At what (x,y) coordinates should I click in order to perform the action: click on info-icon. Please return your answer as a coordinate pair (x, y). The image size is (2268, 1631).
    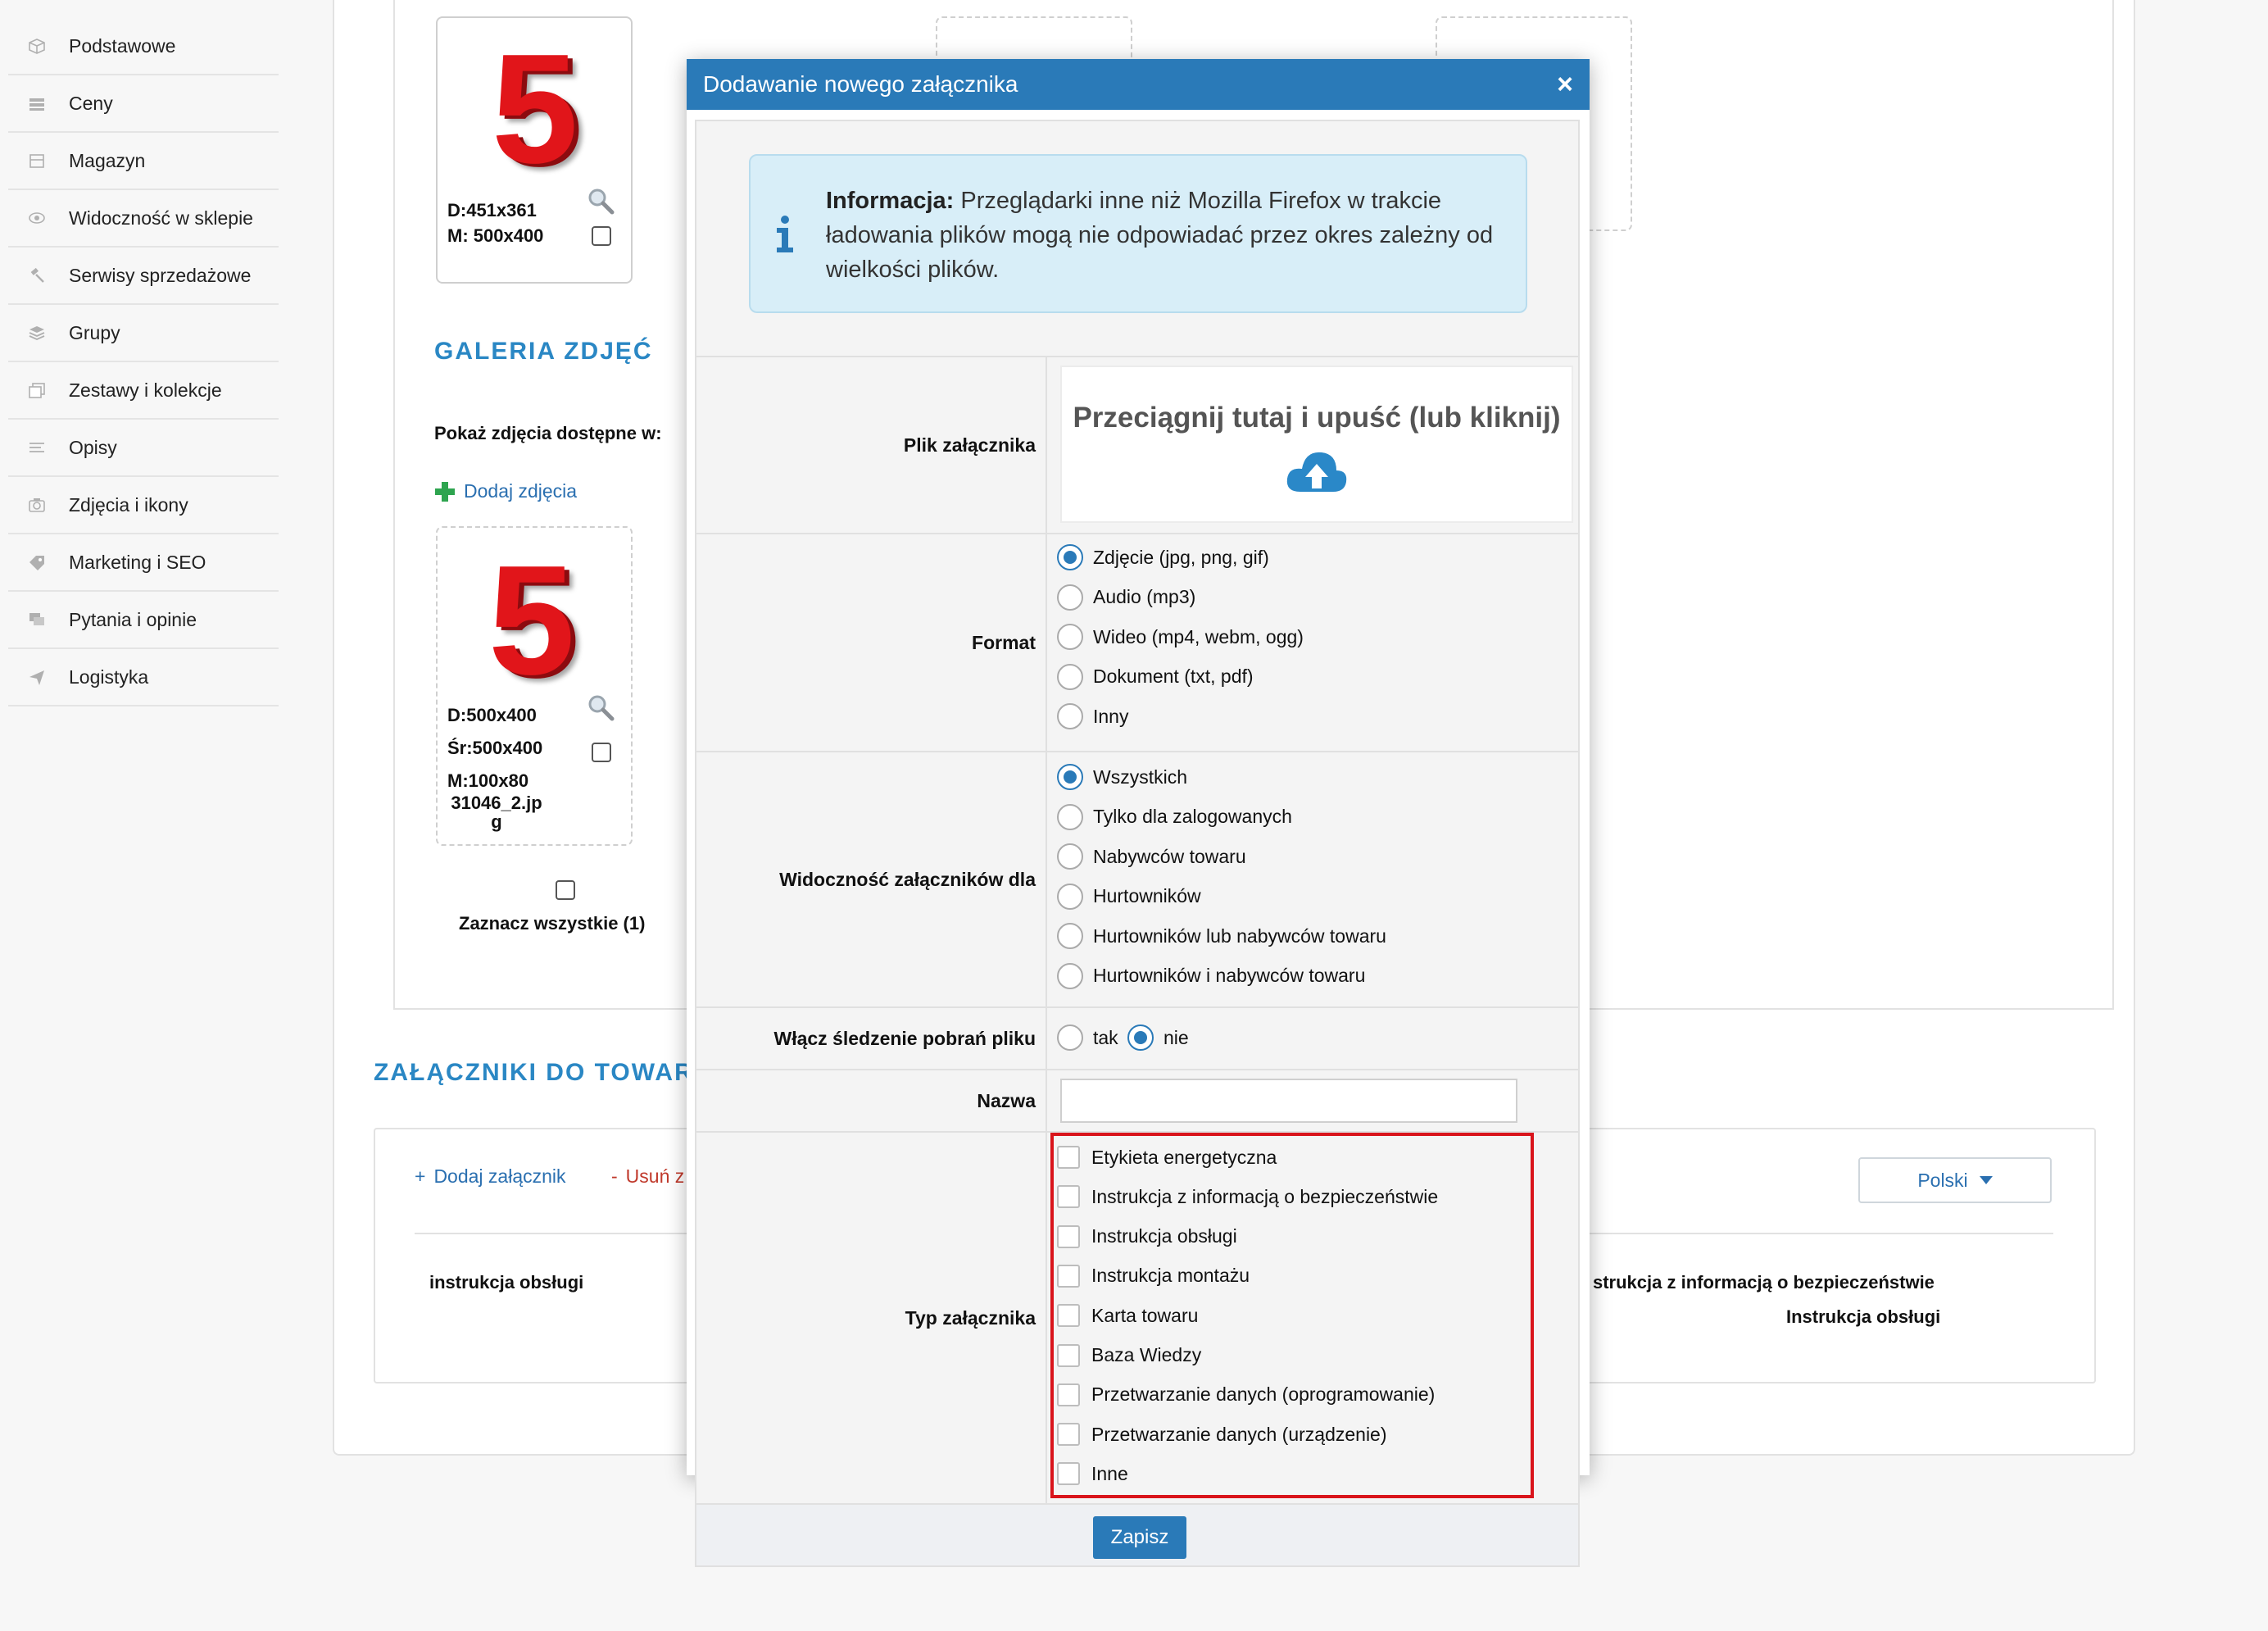
    Looking at the image, I should click on (785, 234).